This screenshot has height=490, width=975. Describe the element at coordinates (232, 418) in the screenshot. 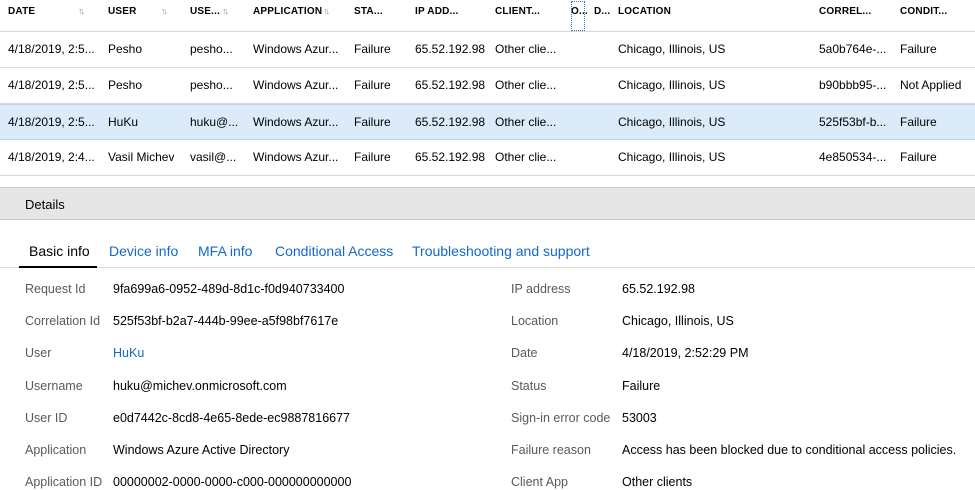

I see `value-user-id: e0d7442c-8cd8-4e65-8ede-ec9887816677` at that location.